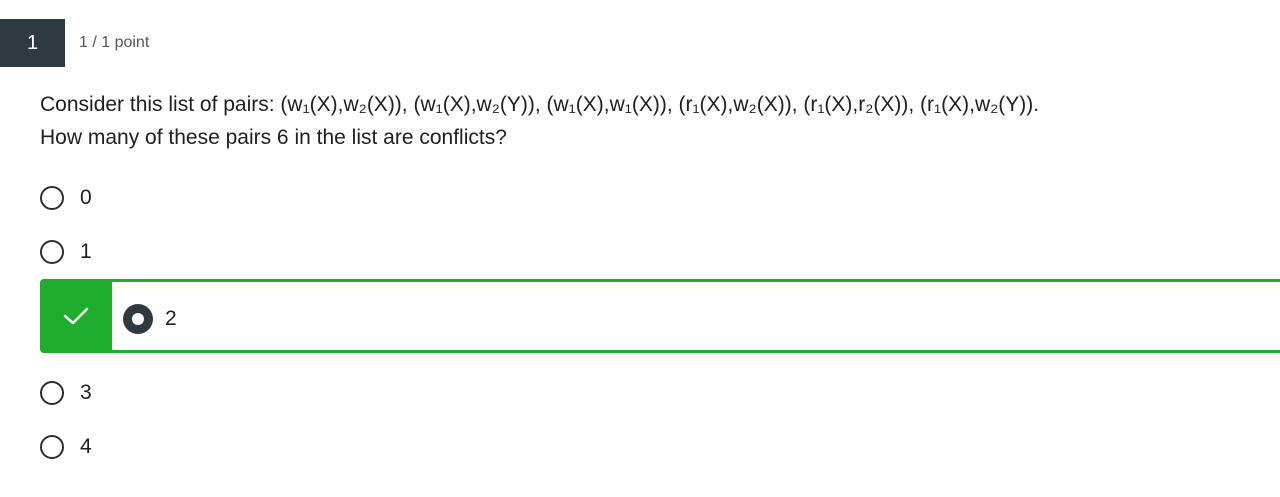 Image resolution: width=1280 pixels, height=497 pixels. I want to click on radio-dot, so click(138, 319).